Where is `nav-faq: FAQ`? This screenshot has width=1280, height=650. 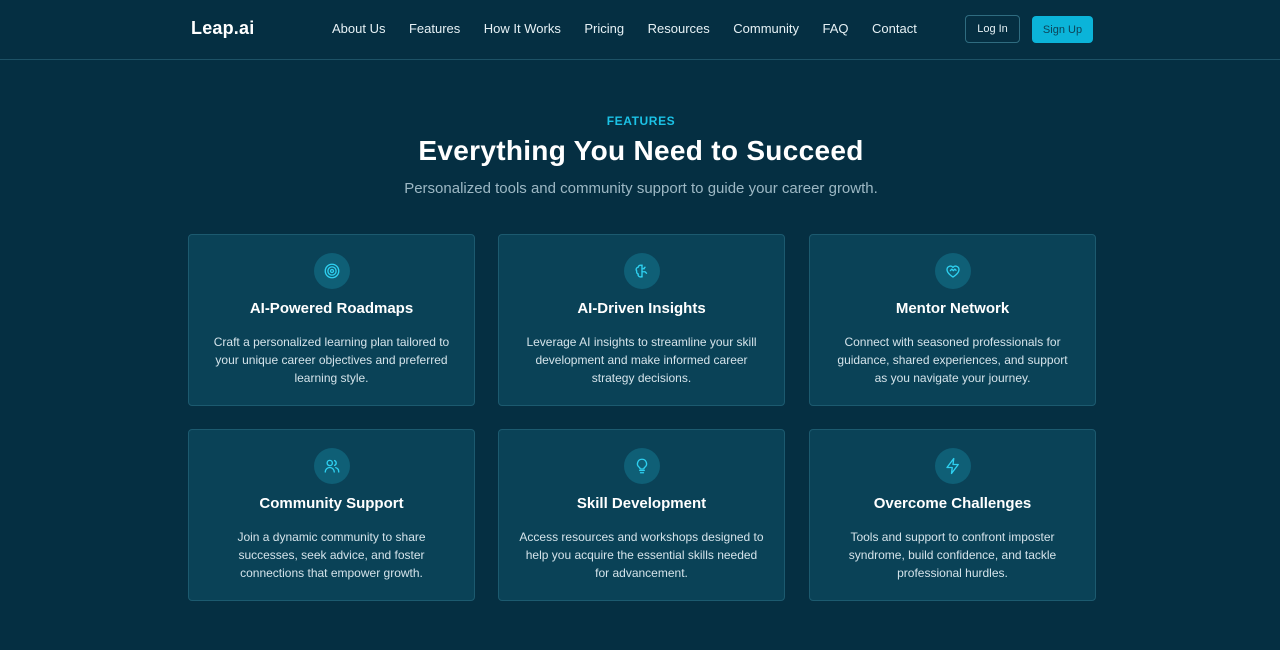 nav-faq: FAQ is located at coordinates (836, 28).